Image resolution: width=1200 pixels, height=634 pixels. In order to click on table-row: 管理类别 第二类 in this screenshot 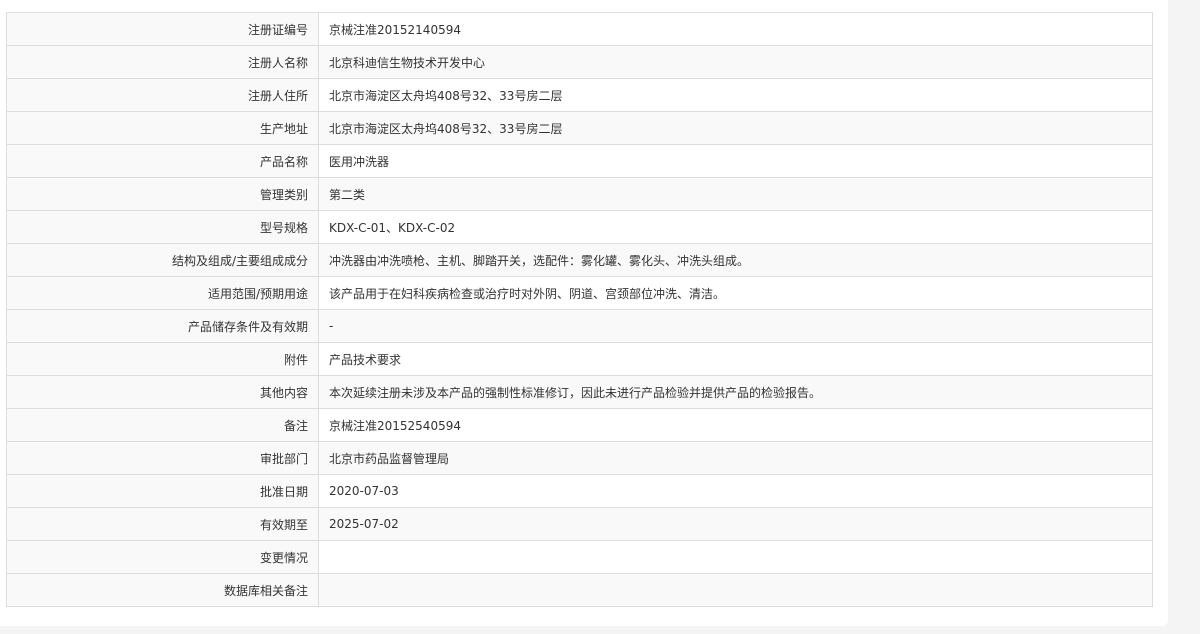, I will do `click(579, 194)`.